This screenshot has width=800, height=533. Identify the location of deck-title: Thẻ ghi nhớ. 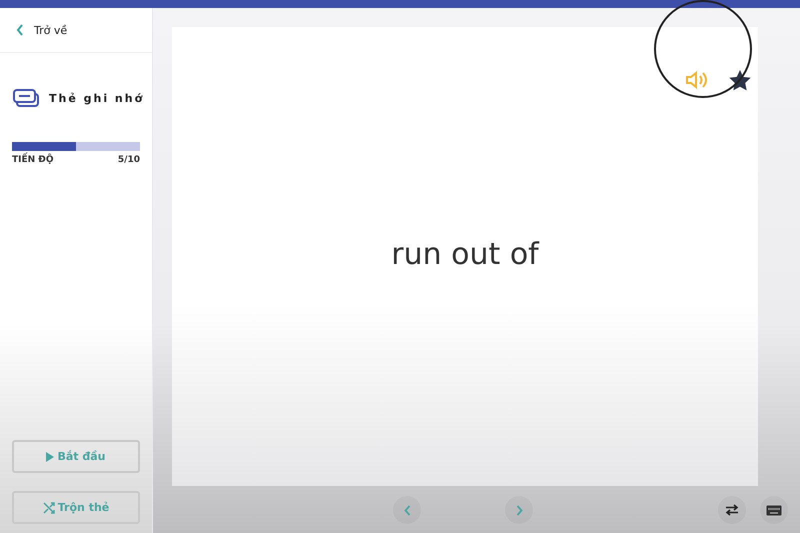
(96, 98).